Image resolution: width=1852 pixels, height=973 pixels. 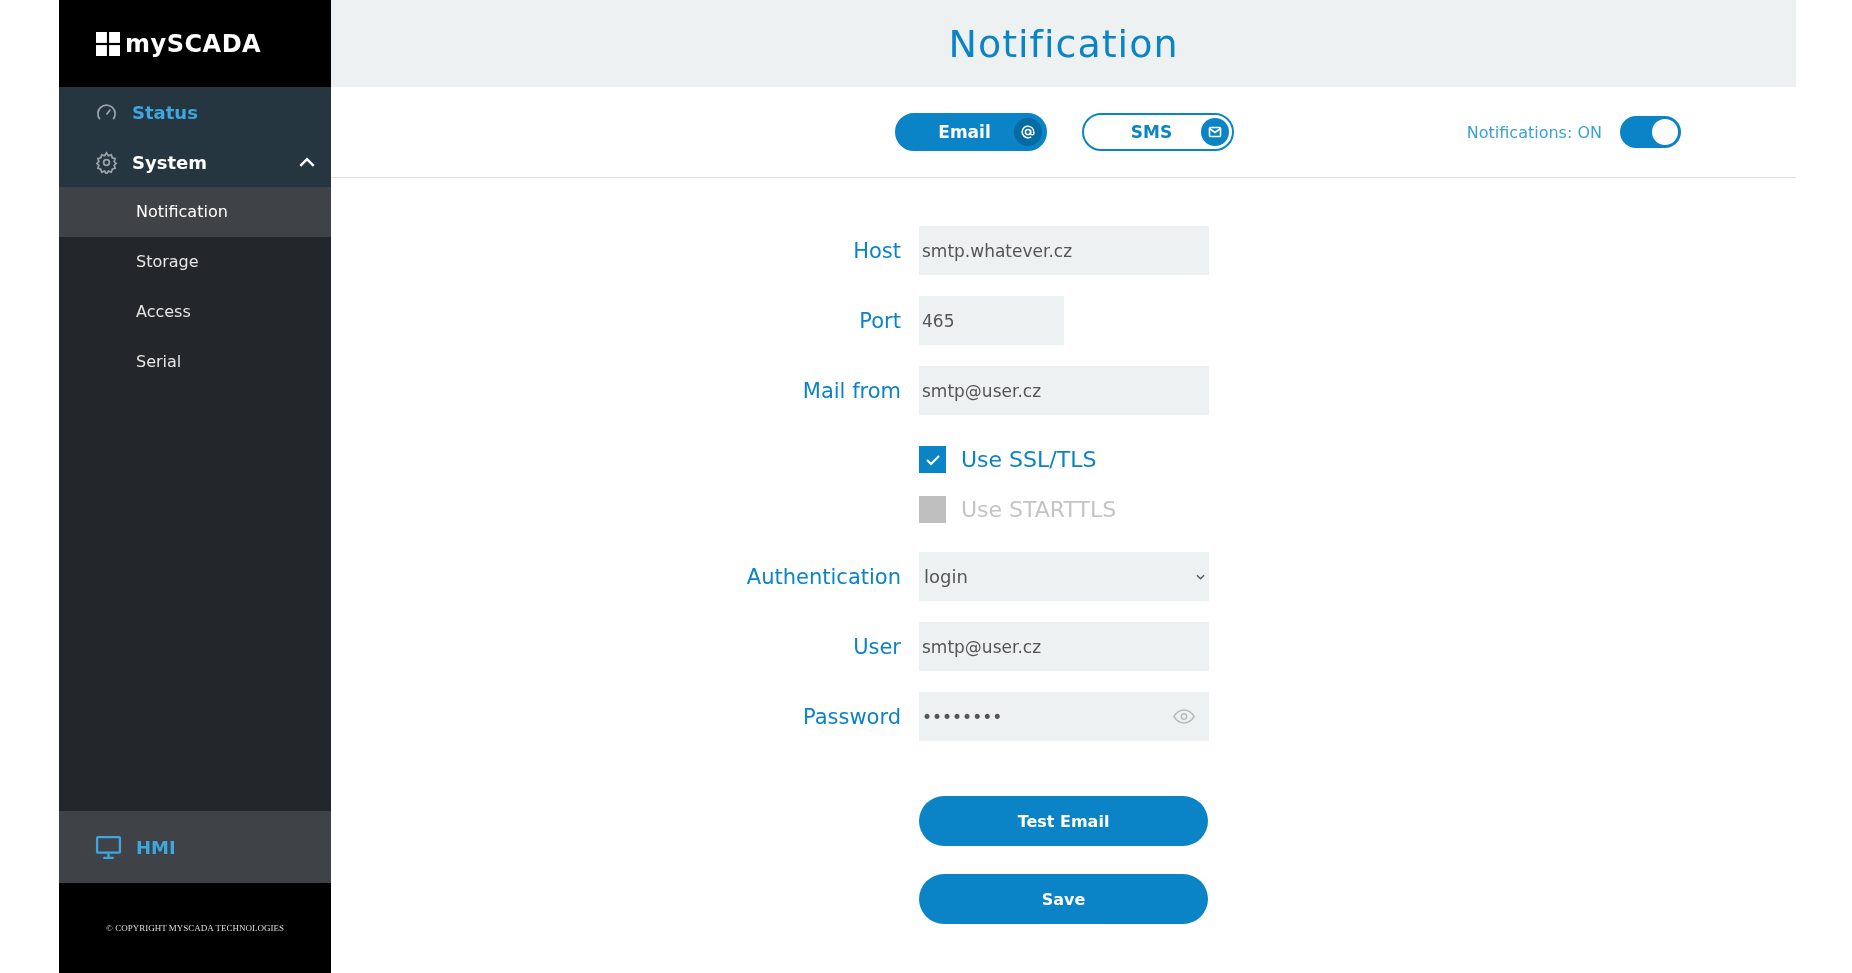 I want to click on monitor-icon, so click(x=108, y=847).